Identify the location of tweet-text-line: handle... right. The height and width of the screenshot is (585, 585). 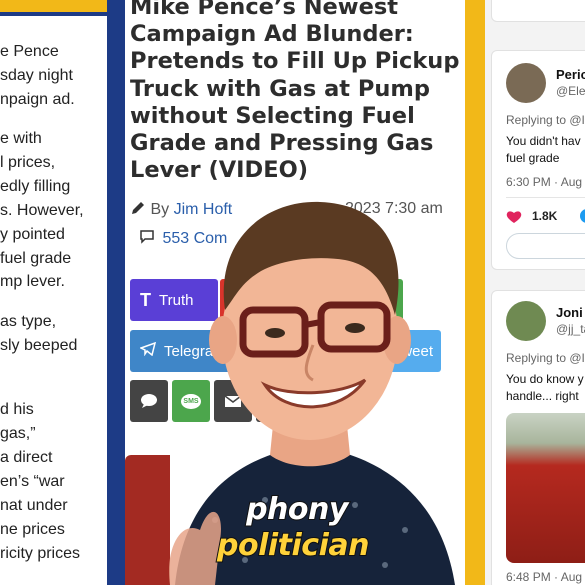
(542, 396).